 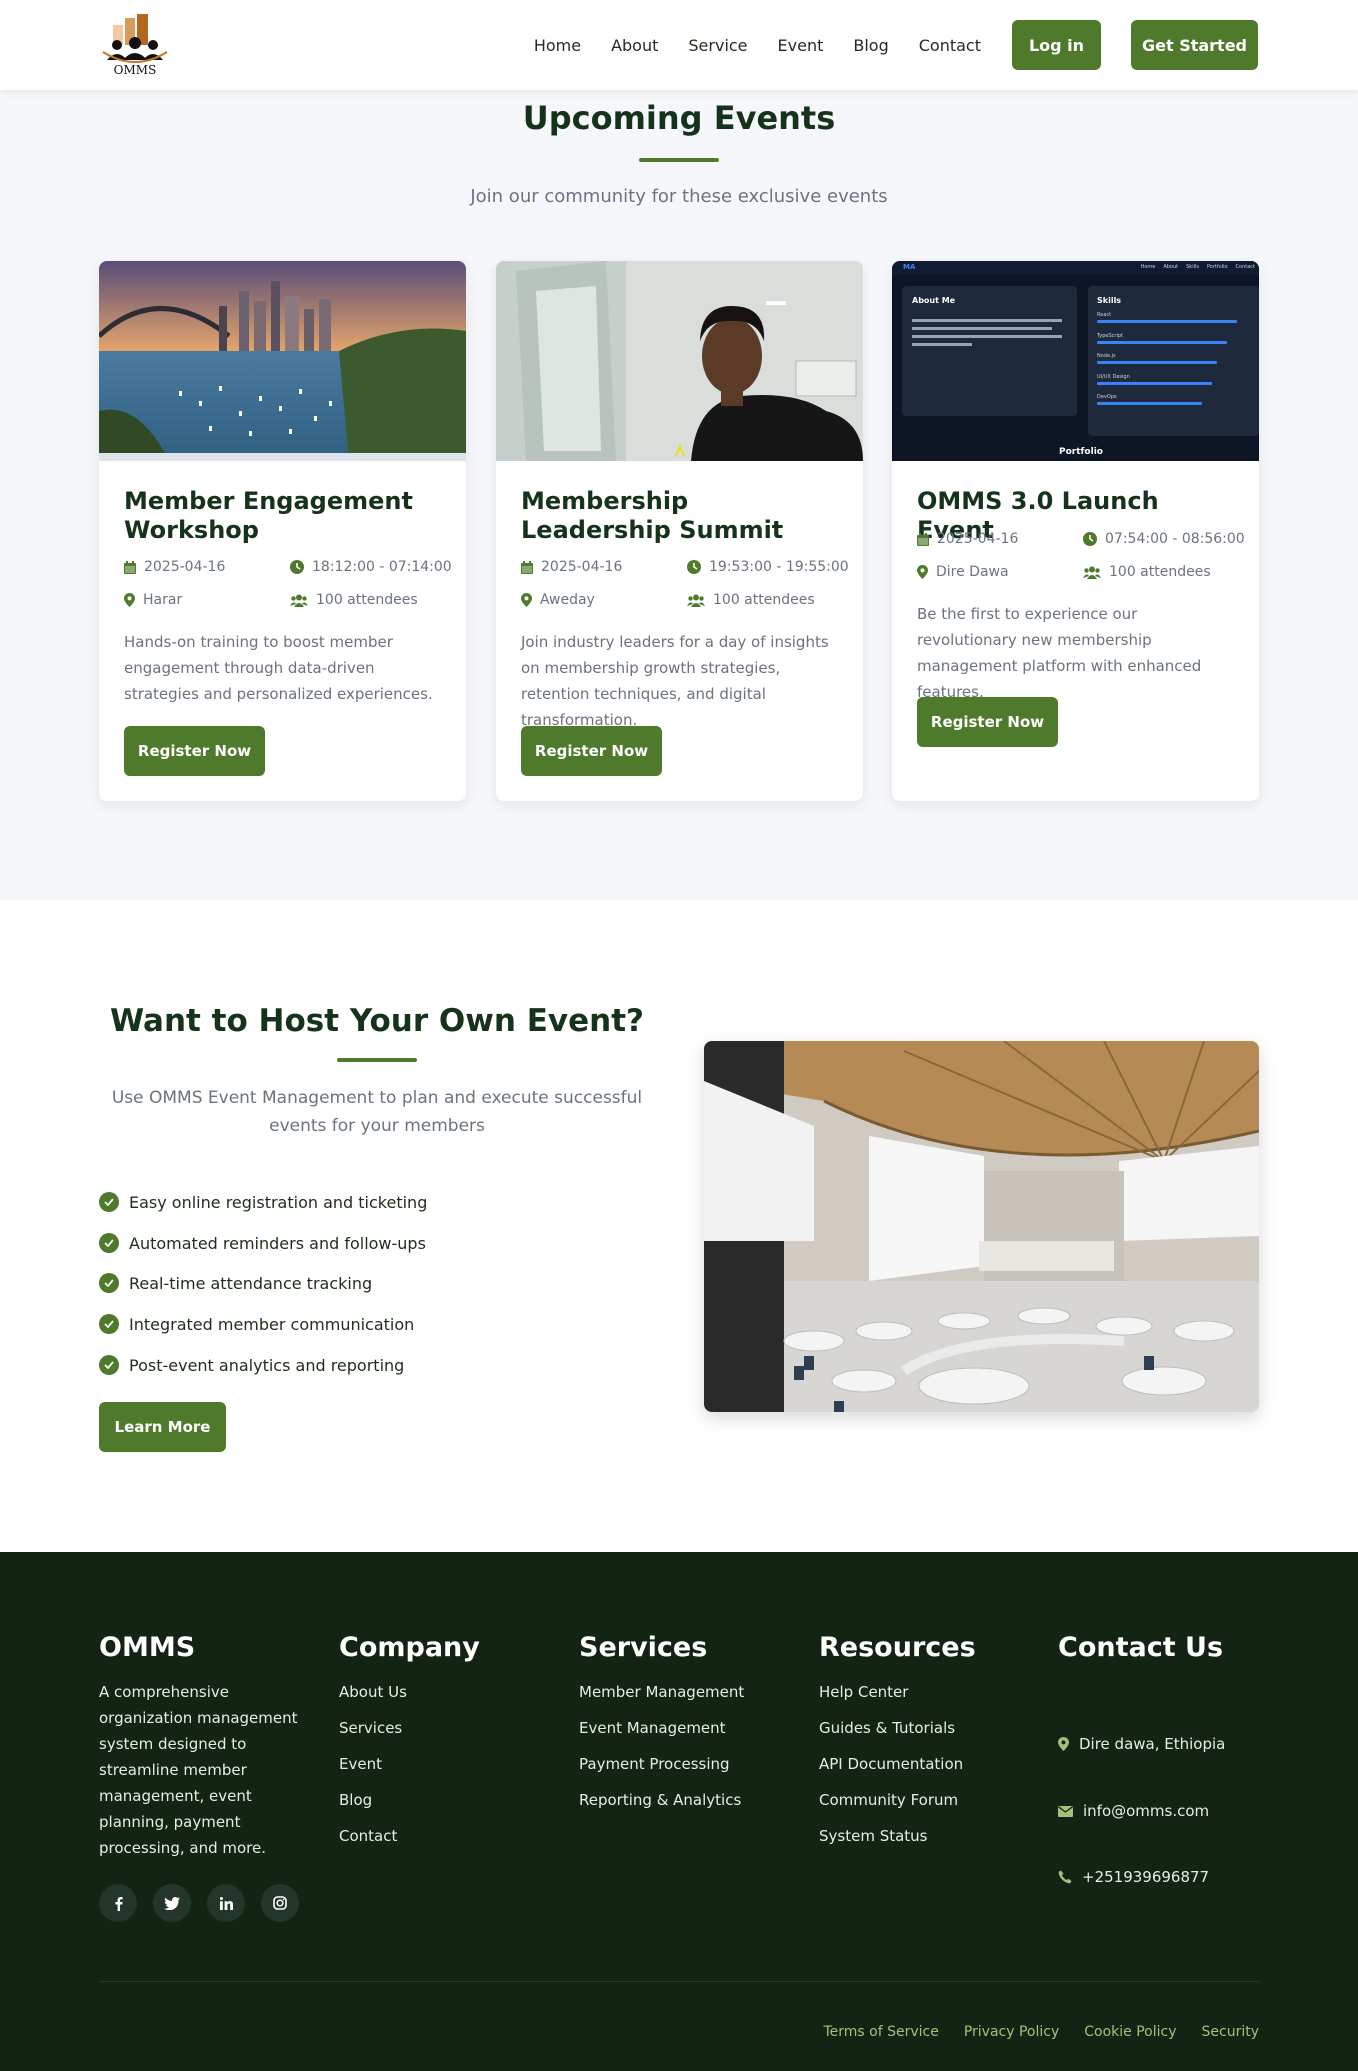 I want to click on footer-brand: OMMS, so click(x=147, y=1647).